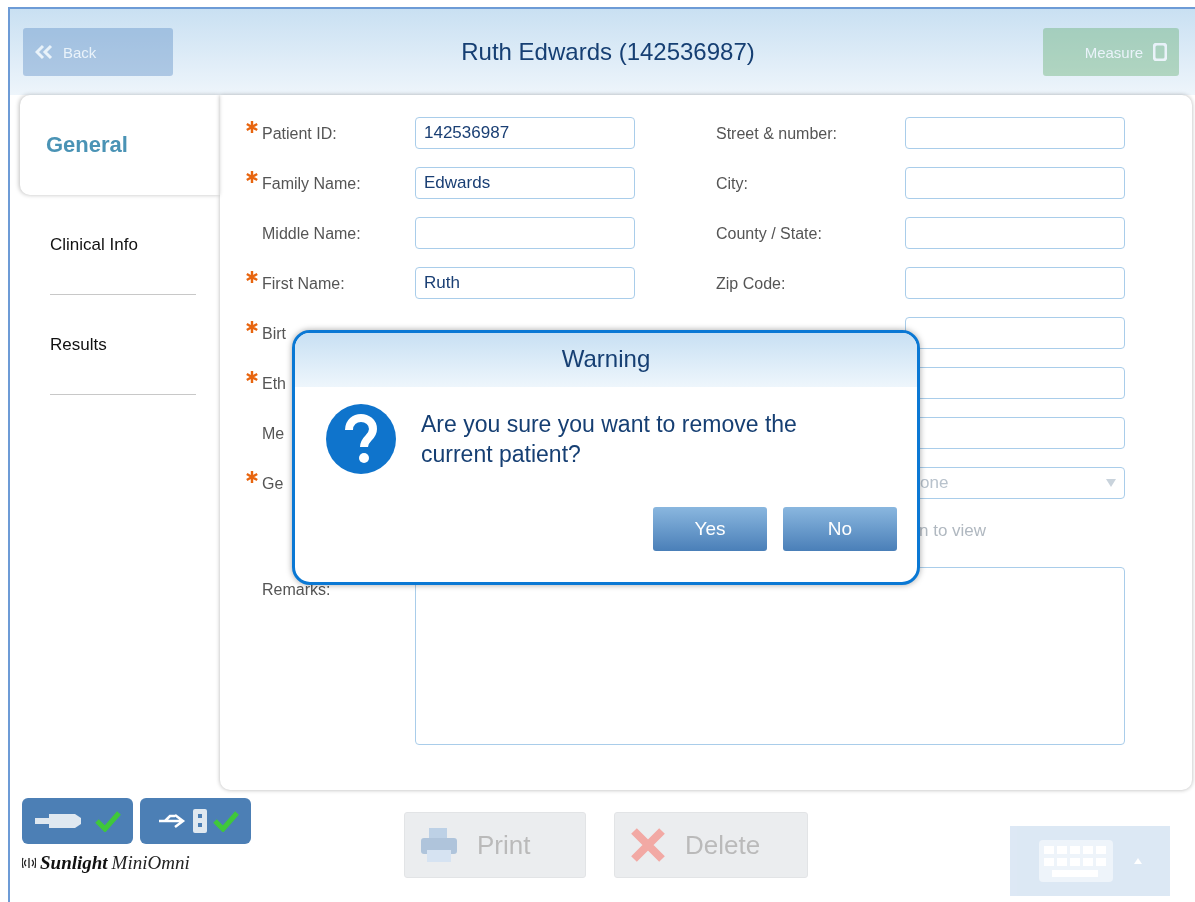  Describe the element at coordinates (769, 233) in the screenshot. I see `field-label: County / State:` at that location.